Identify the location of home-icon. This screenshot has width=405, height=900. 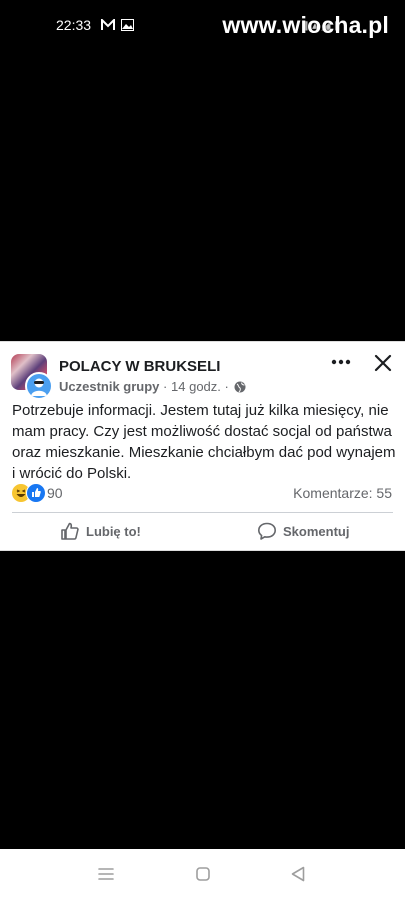
(203, 874).